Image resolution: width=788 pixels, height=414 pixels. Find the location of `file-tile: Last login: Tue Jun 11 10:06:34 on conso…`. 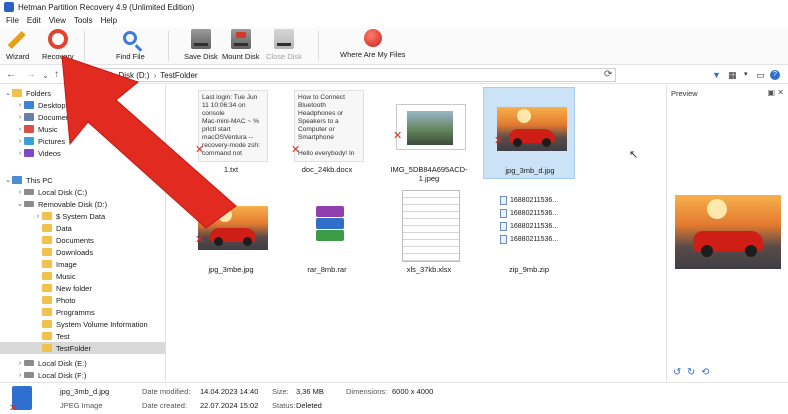

file-tile: Last login: Tue Jun 11 10:06:34 on conso… is located at coordinates (231, 133).